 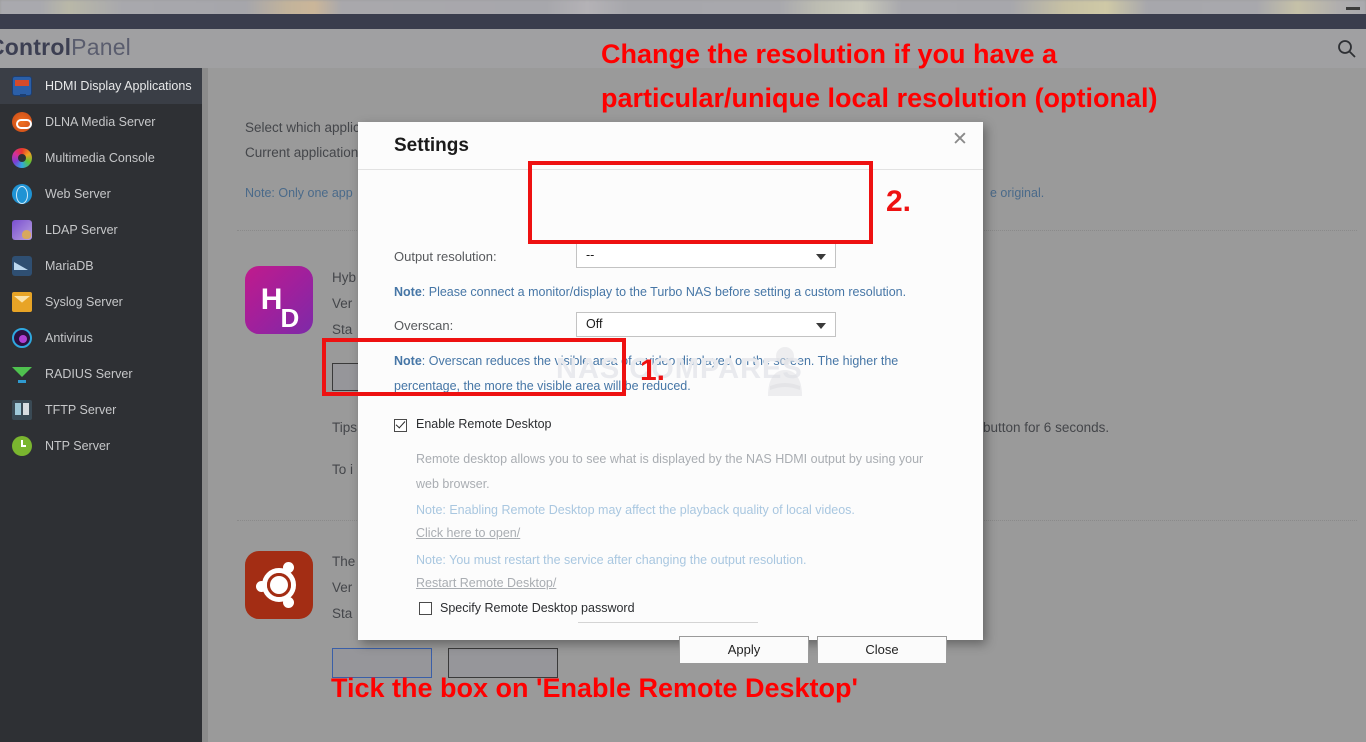 What do you see at coordinates (1347, 49) in the screenshot?
I see `search-icon` at bounding box center [1347, 49].